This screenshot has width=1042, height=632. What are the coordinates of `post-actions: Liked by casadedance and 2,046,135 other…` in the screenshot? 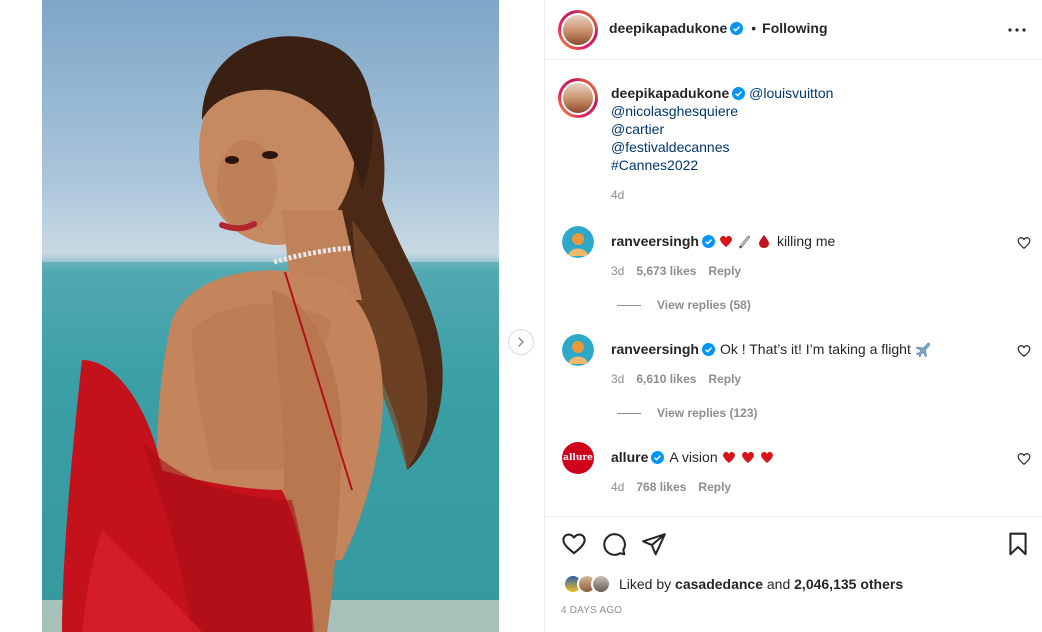 It's located at (793, 574).